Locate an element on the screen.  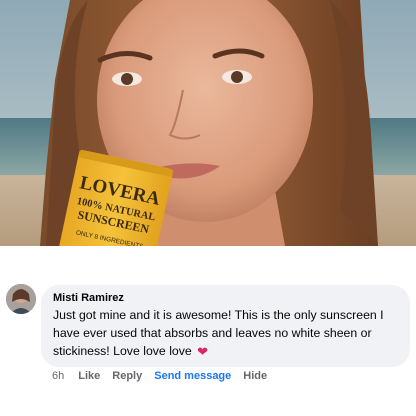
hide-button: Hide is located at coordinates (255, 376).